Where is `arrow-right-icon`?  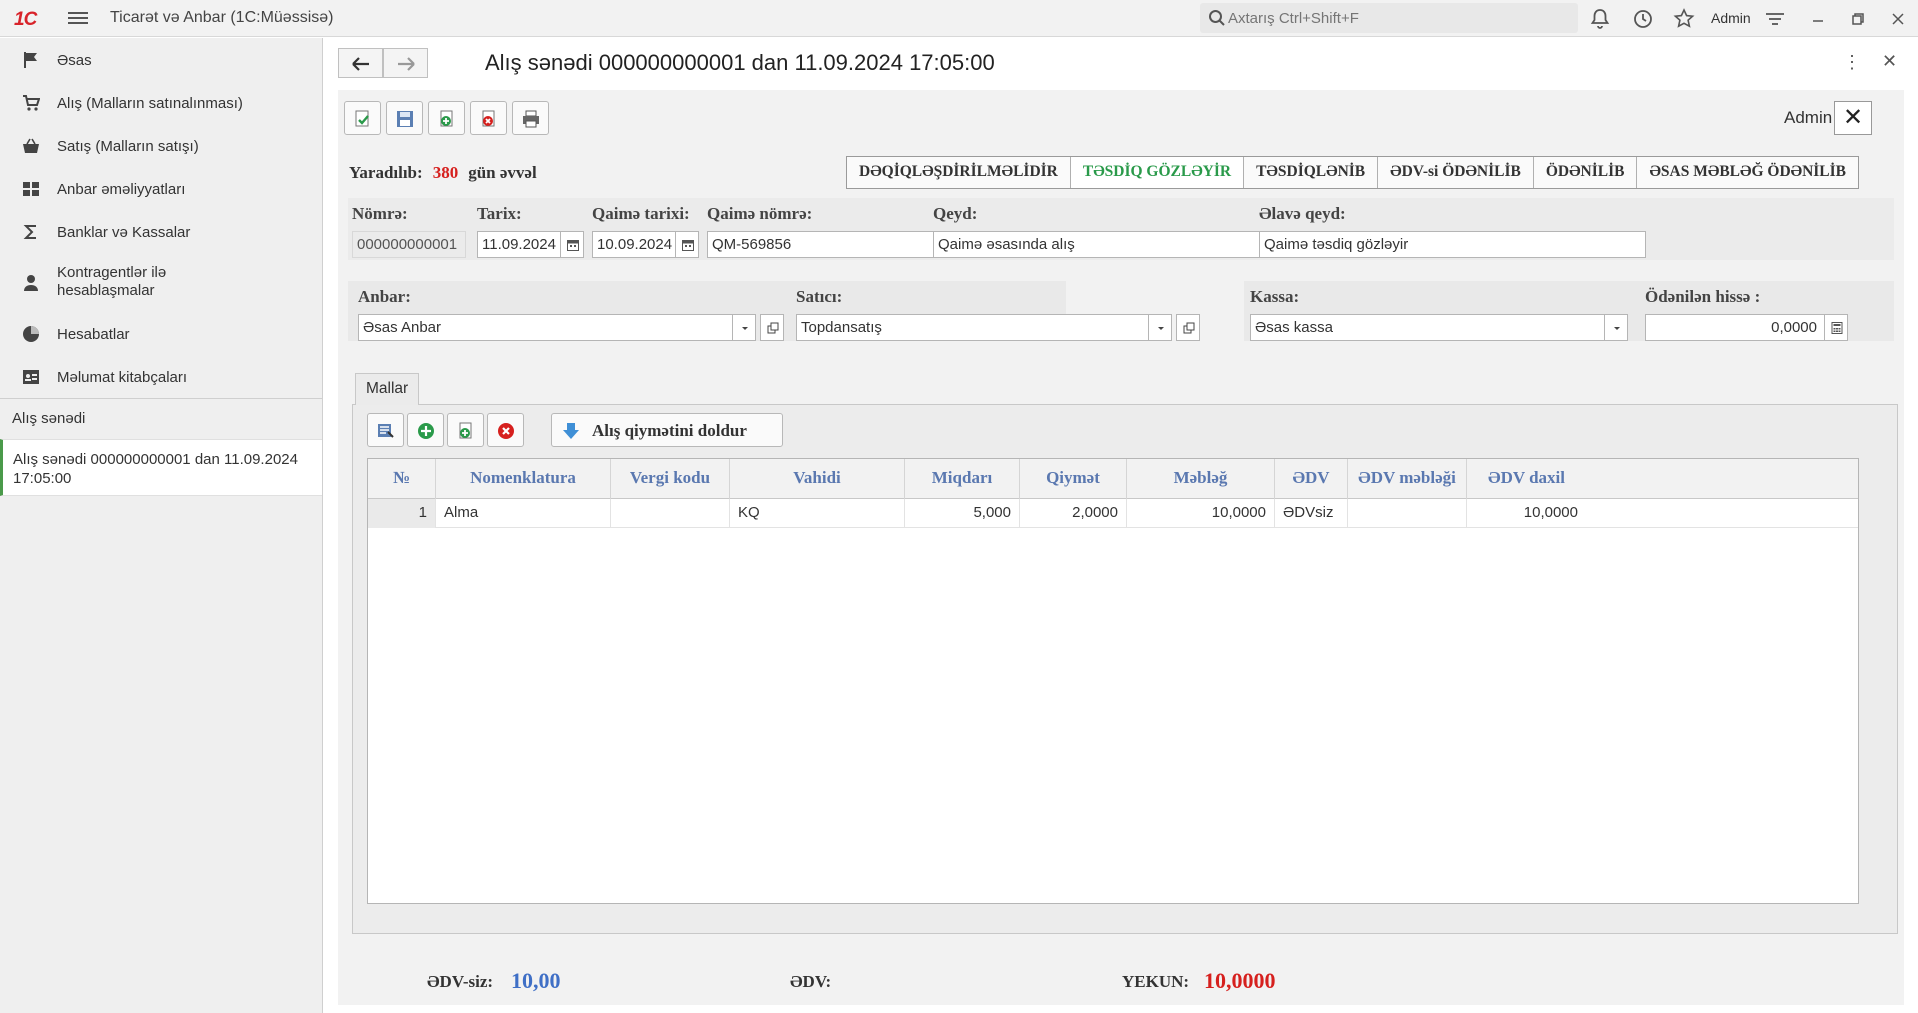 arrow-right-icon is located at coordinates (406, 64).